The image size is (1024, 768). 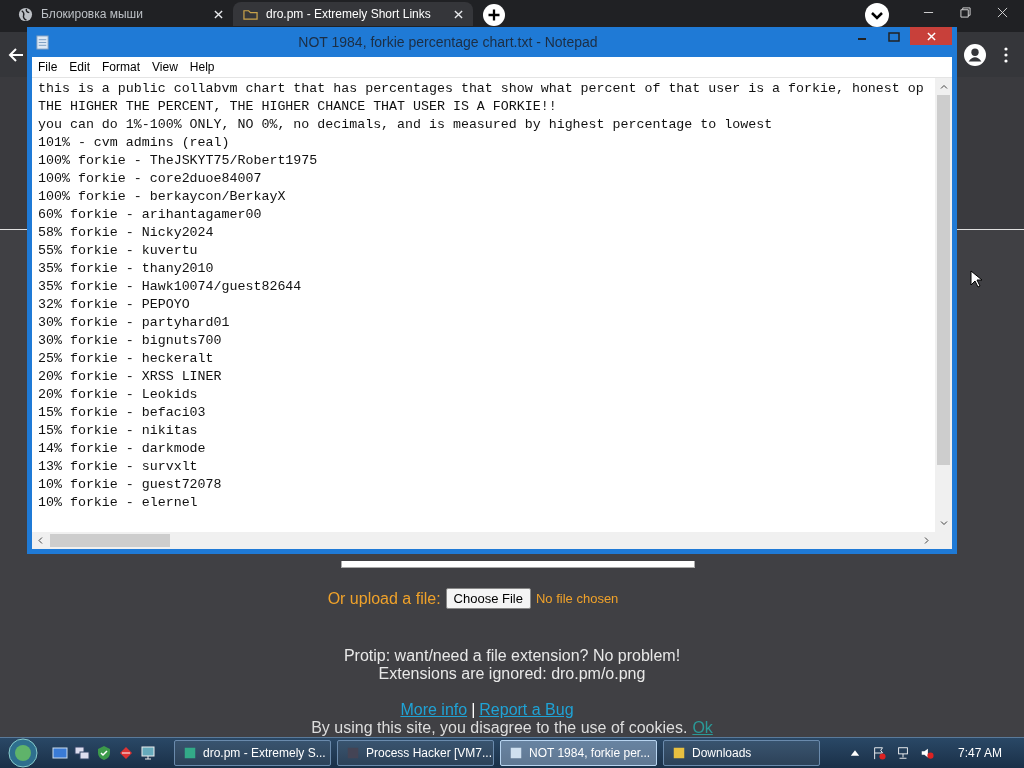 What do you see at coordinates (931, 36) in the screenshot?
I see `close-button` at bounding box center [931, 36].